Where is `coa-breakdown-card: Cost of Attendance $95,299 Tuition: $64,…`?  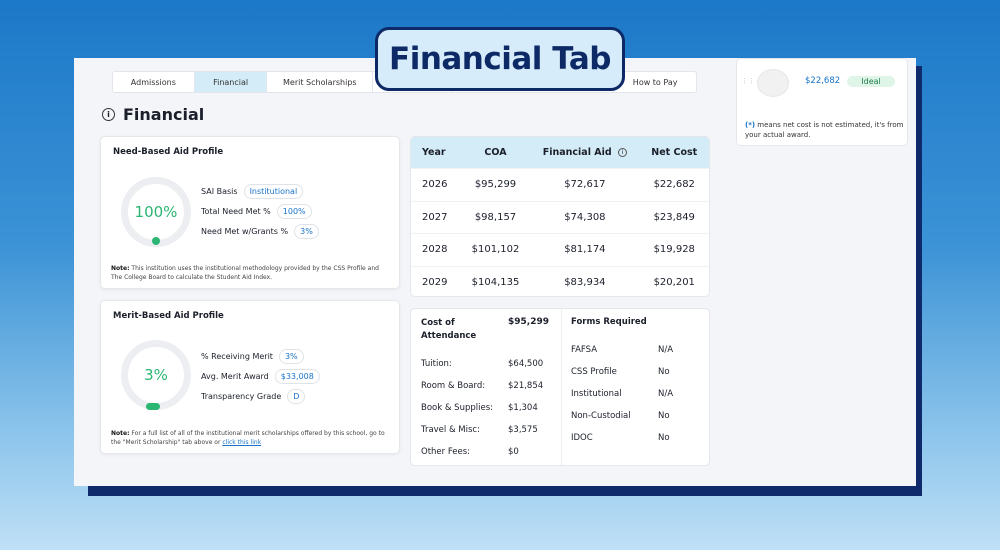 coa-breakdown-card: Cost of Attendance $95,299 Tuition: $64,… is located at coordinates (560, 387).